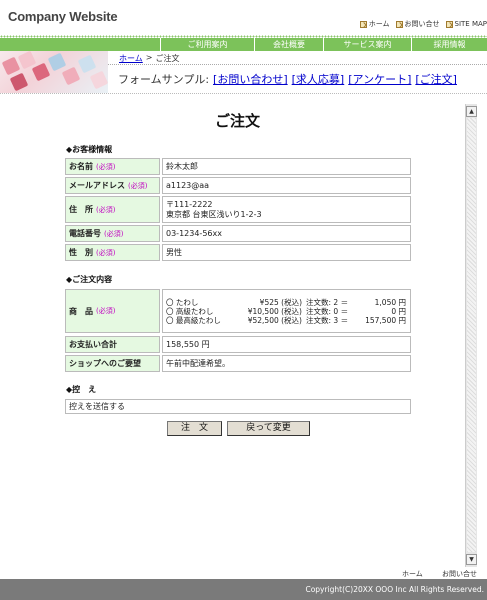  I want to click on breadcrumb: ホーム > ご注文, so click(149, 58).